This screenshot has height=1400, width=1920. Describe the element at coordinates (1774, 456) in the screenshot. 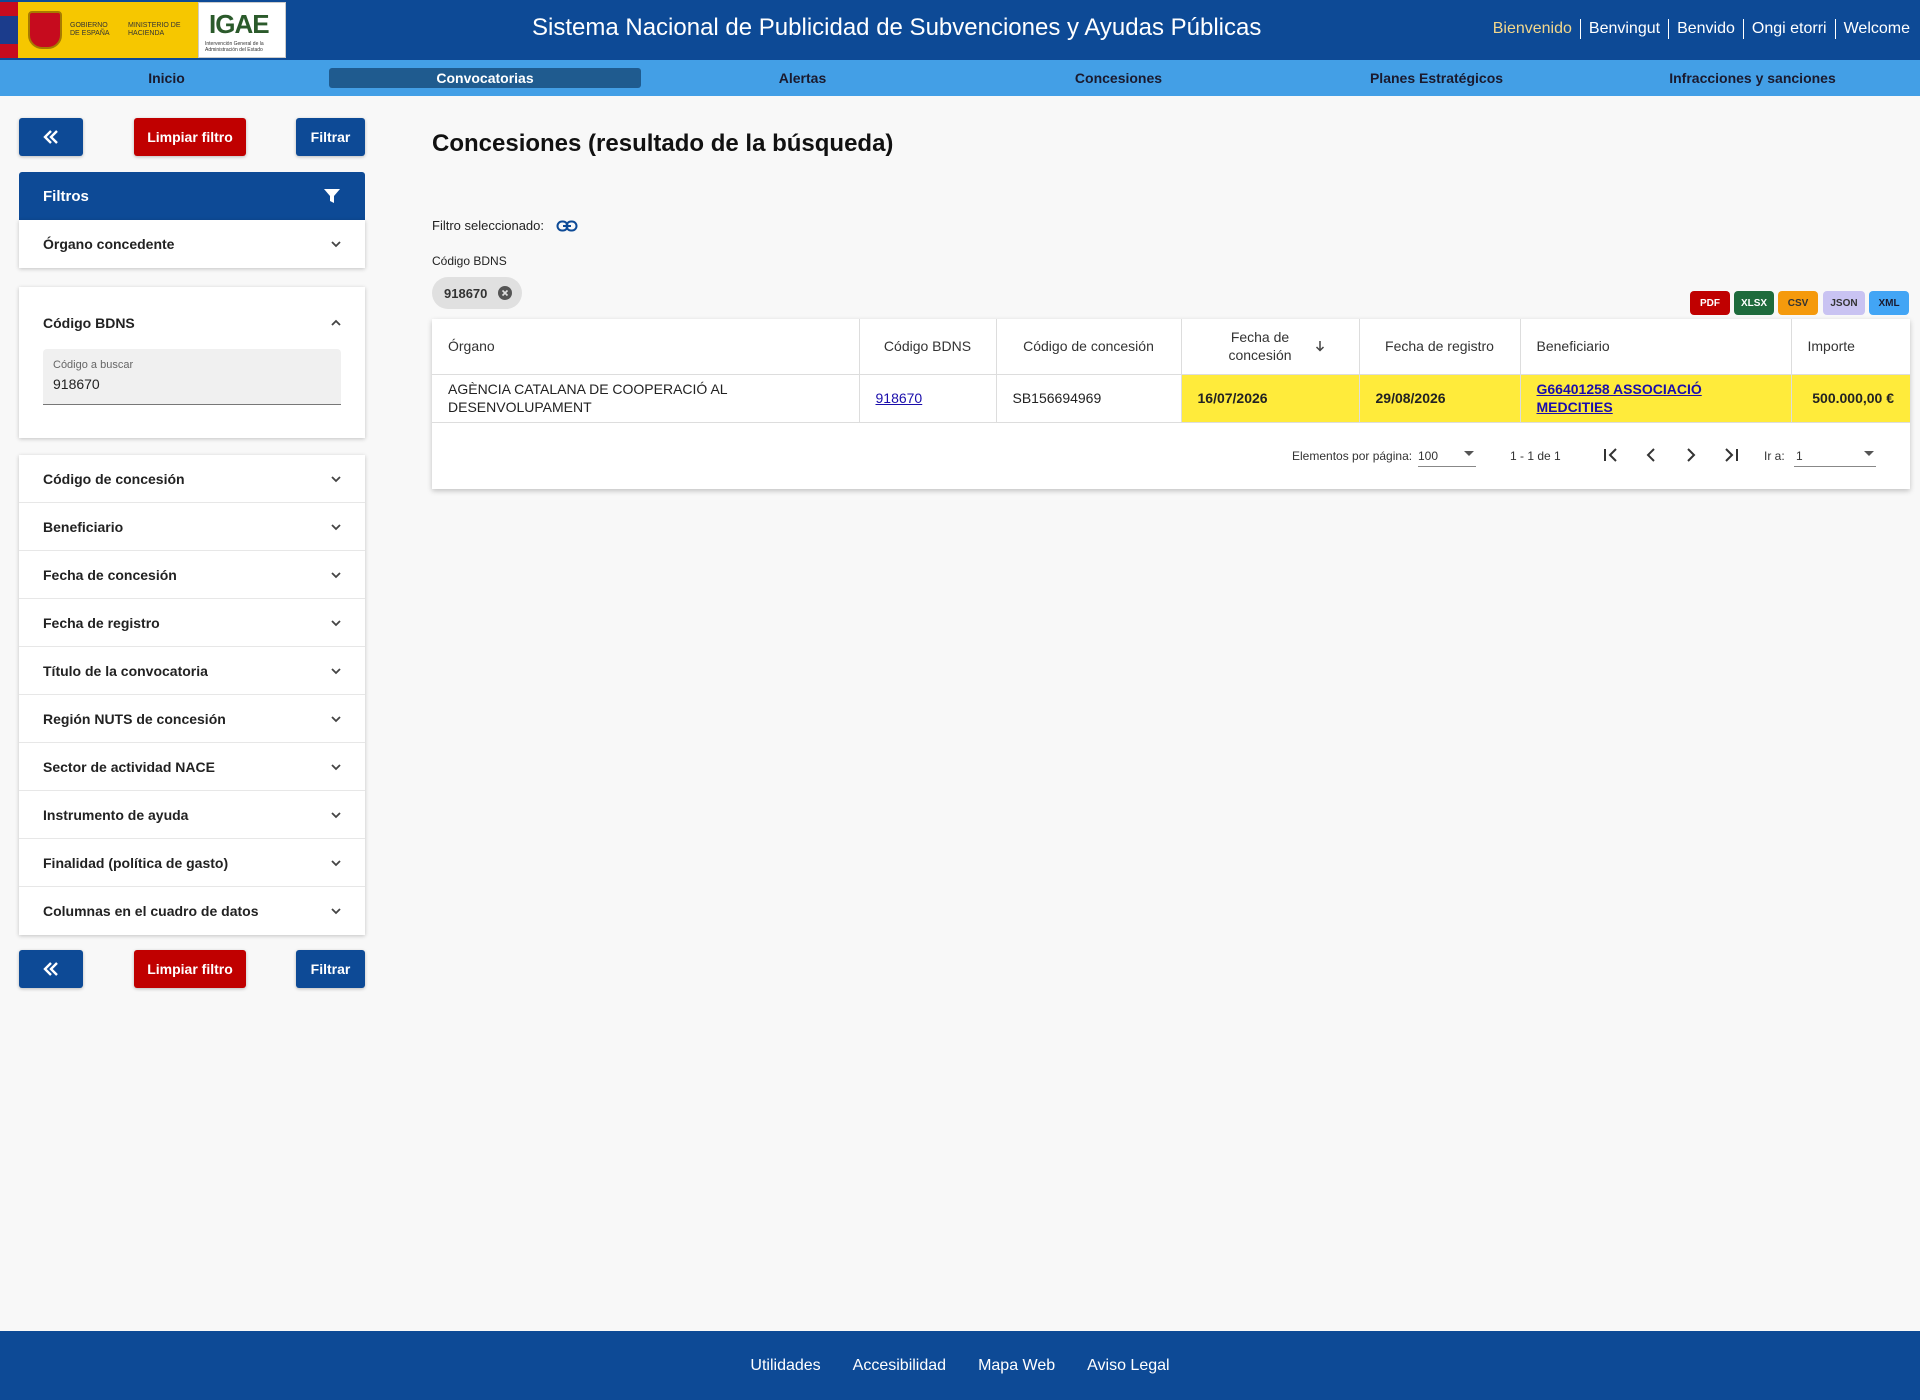

I see `goto-label: Ir a:` at that location.